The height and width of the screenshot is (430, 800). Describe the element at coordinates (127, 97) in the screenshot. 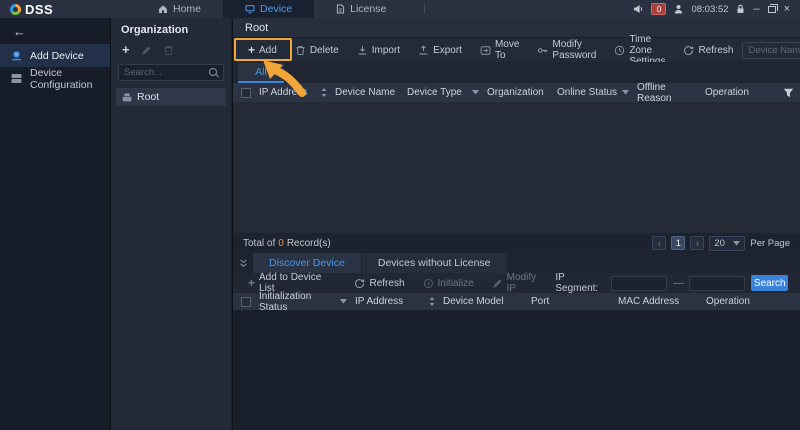

I see `tree-node-icon` at that location.